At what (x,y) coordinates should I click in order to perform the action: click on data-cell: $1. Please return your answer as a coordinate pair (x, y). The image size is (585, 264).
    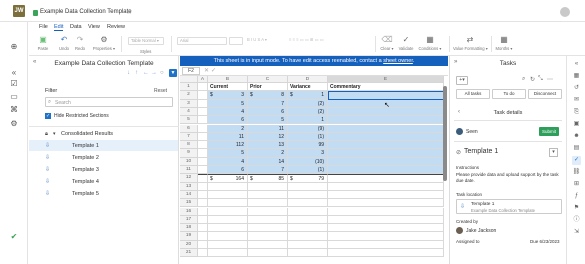
    Looking at the image, I should click on (308, 95).